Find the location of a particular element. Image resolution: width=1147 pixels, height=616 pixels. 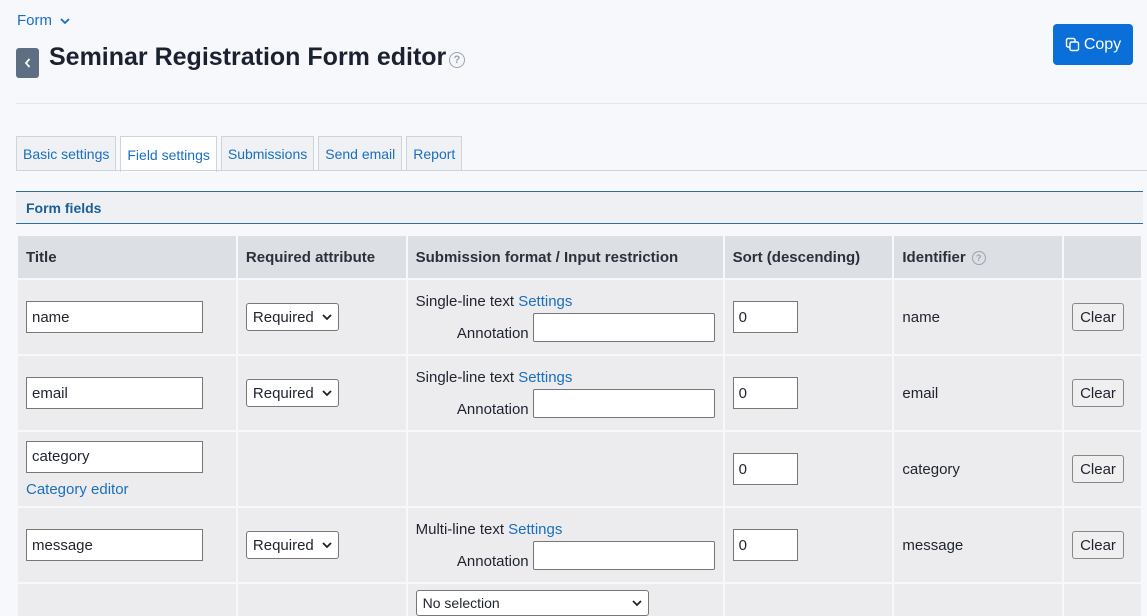

tab-basic-settings: Basic settings is located at coordinates (66, 153).